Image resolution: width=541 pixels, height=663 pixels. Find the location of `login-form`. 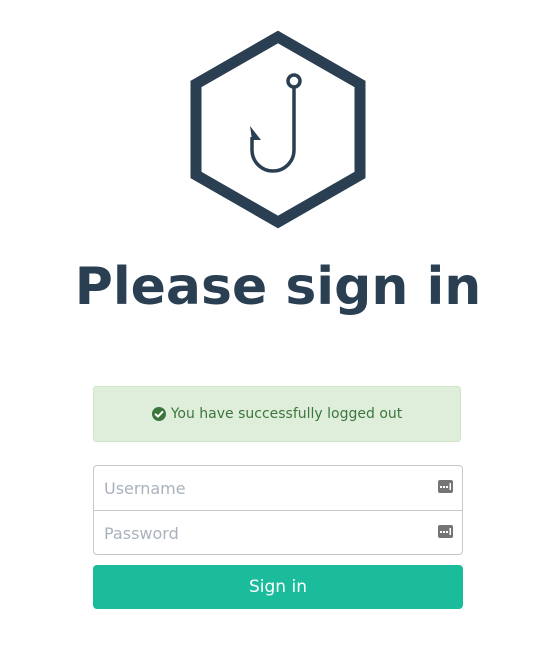

login-form is located at coordinates (278, 510).